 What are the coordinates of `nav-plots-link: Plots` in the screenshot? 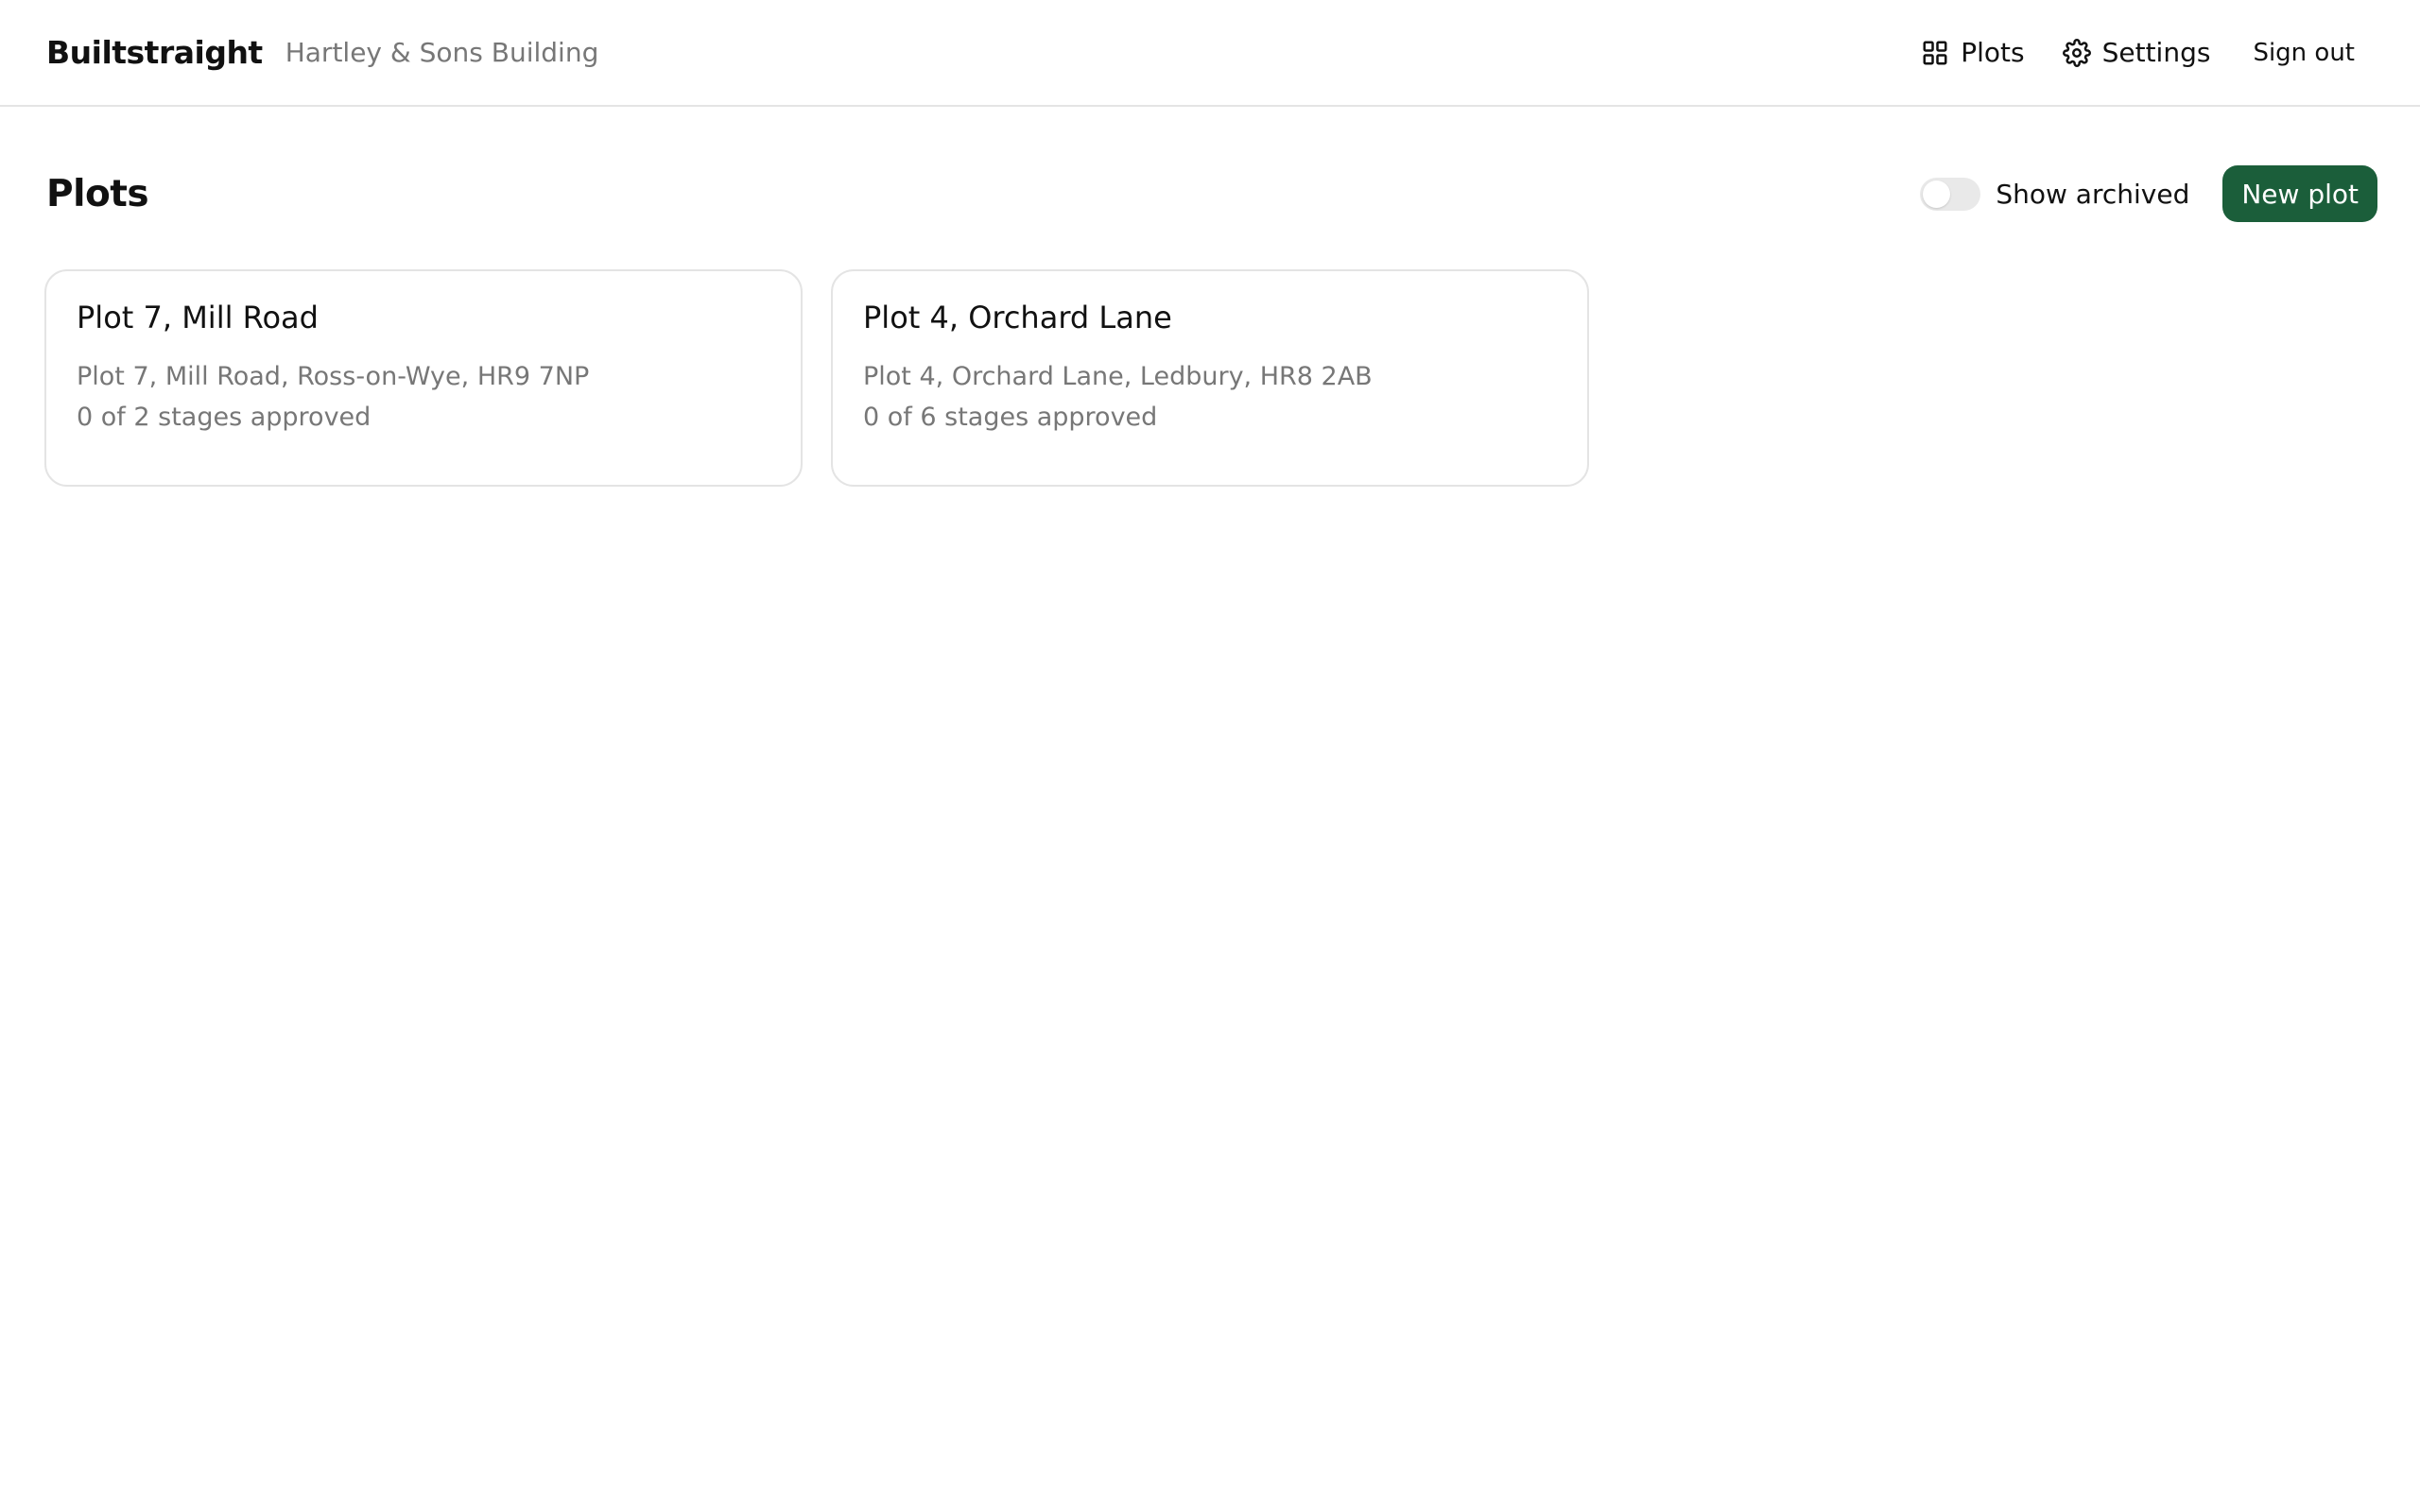 It's located at (1973, 52).